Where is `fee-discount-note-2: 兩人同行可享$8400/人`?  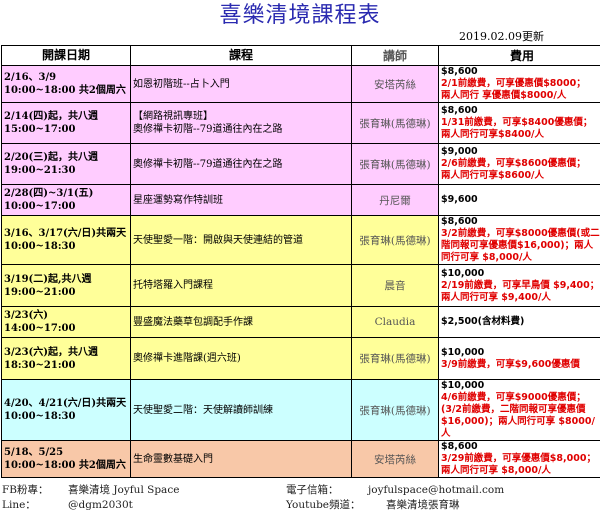
fee-discount-note-2: 兩人同行可享$8400/人 is located at coordinates (493, 134).